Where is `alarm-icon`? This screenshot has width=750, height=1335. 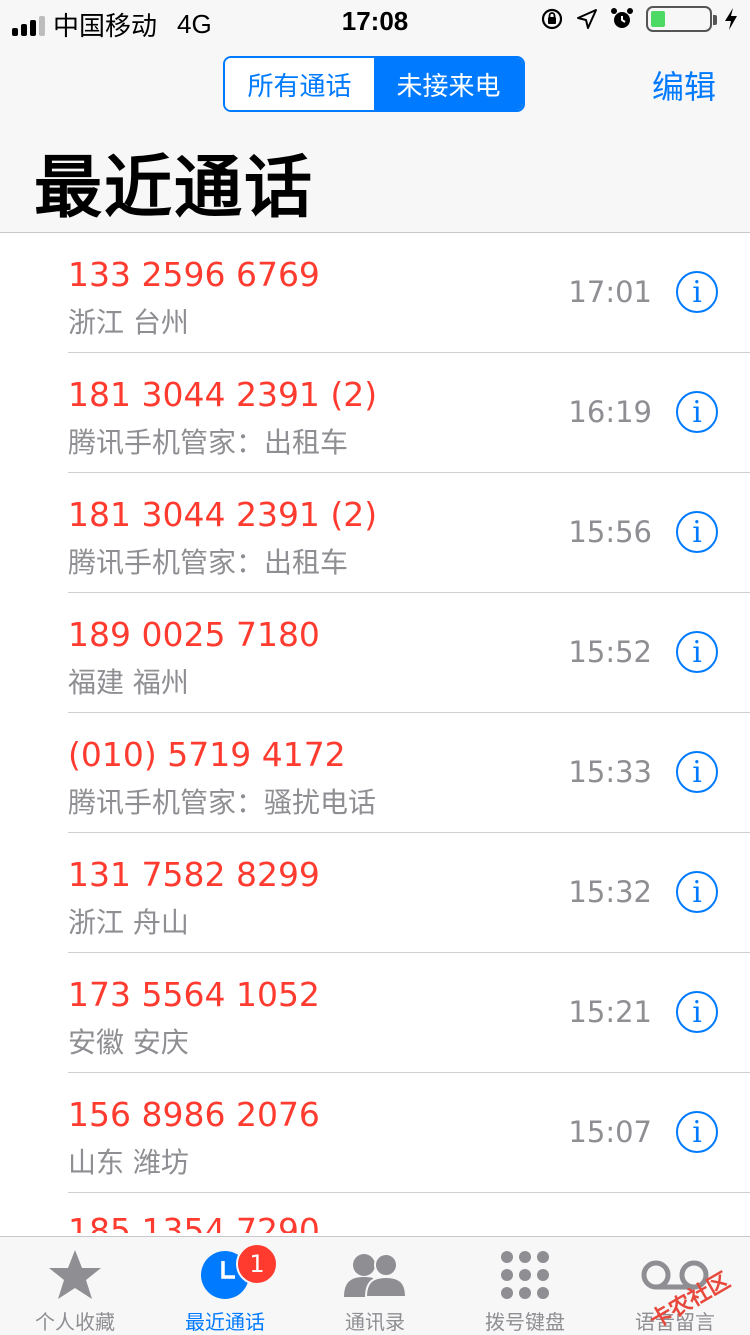 alarm-icon is located at coordinates (622, 18).